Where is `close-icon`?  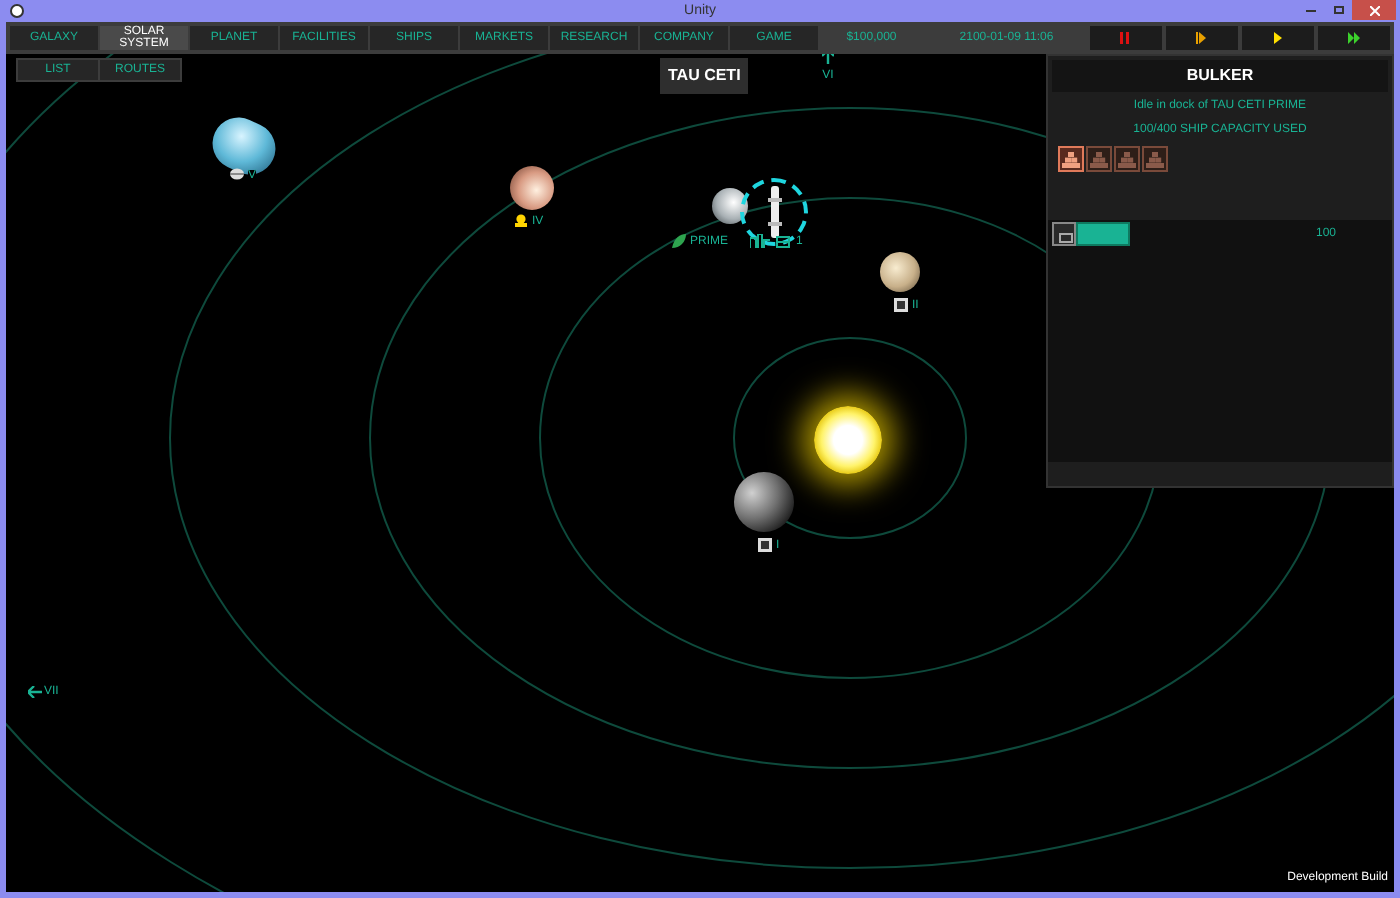 close-icon is located at coordinates (1374, 10).